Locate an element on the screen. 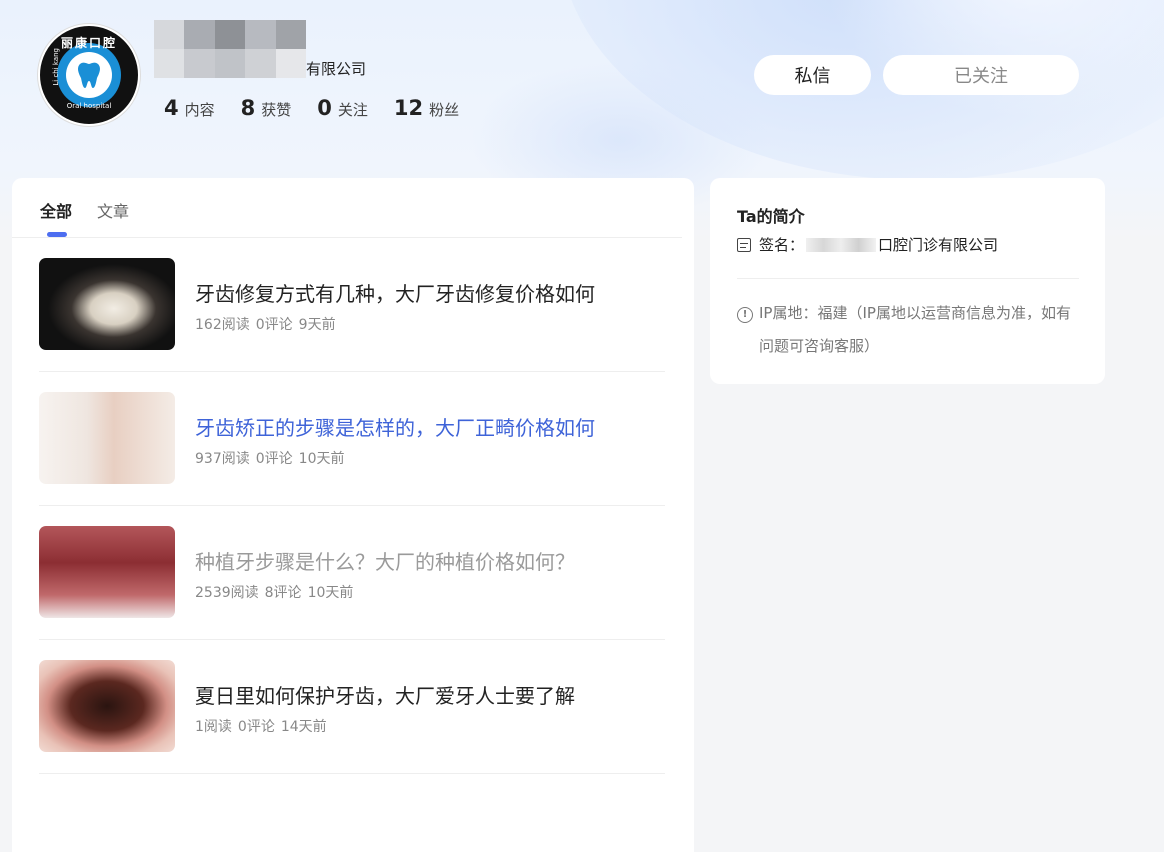  article-reads: 2539阅读 is located at coordinates (227, 593).